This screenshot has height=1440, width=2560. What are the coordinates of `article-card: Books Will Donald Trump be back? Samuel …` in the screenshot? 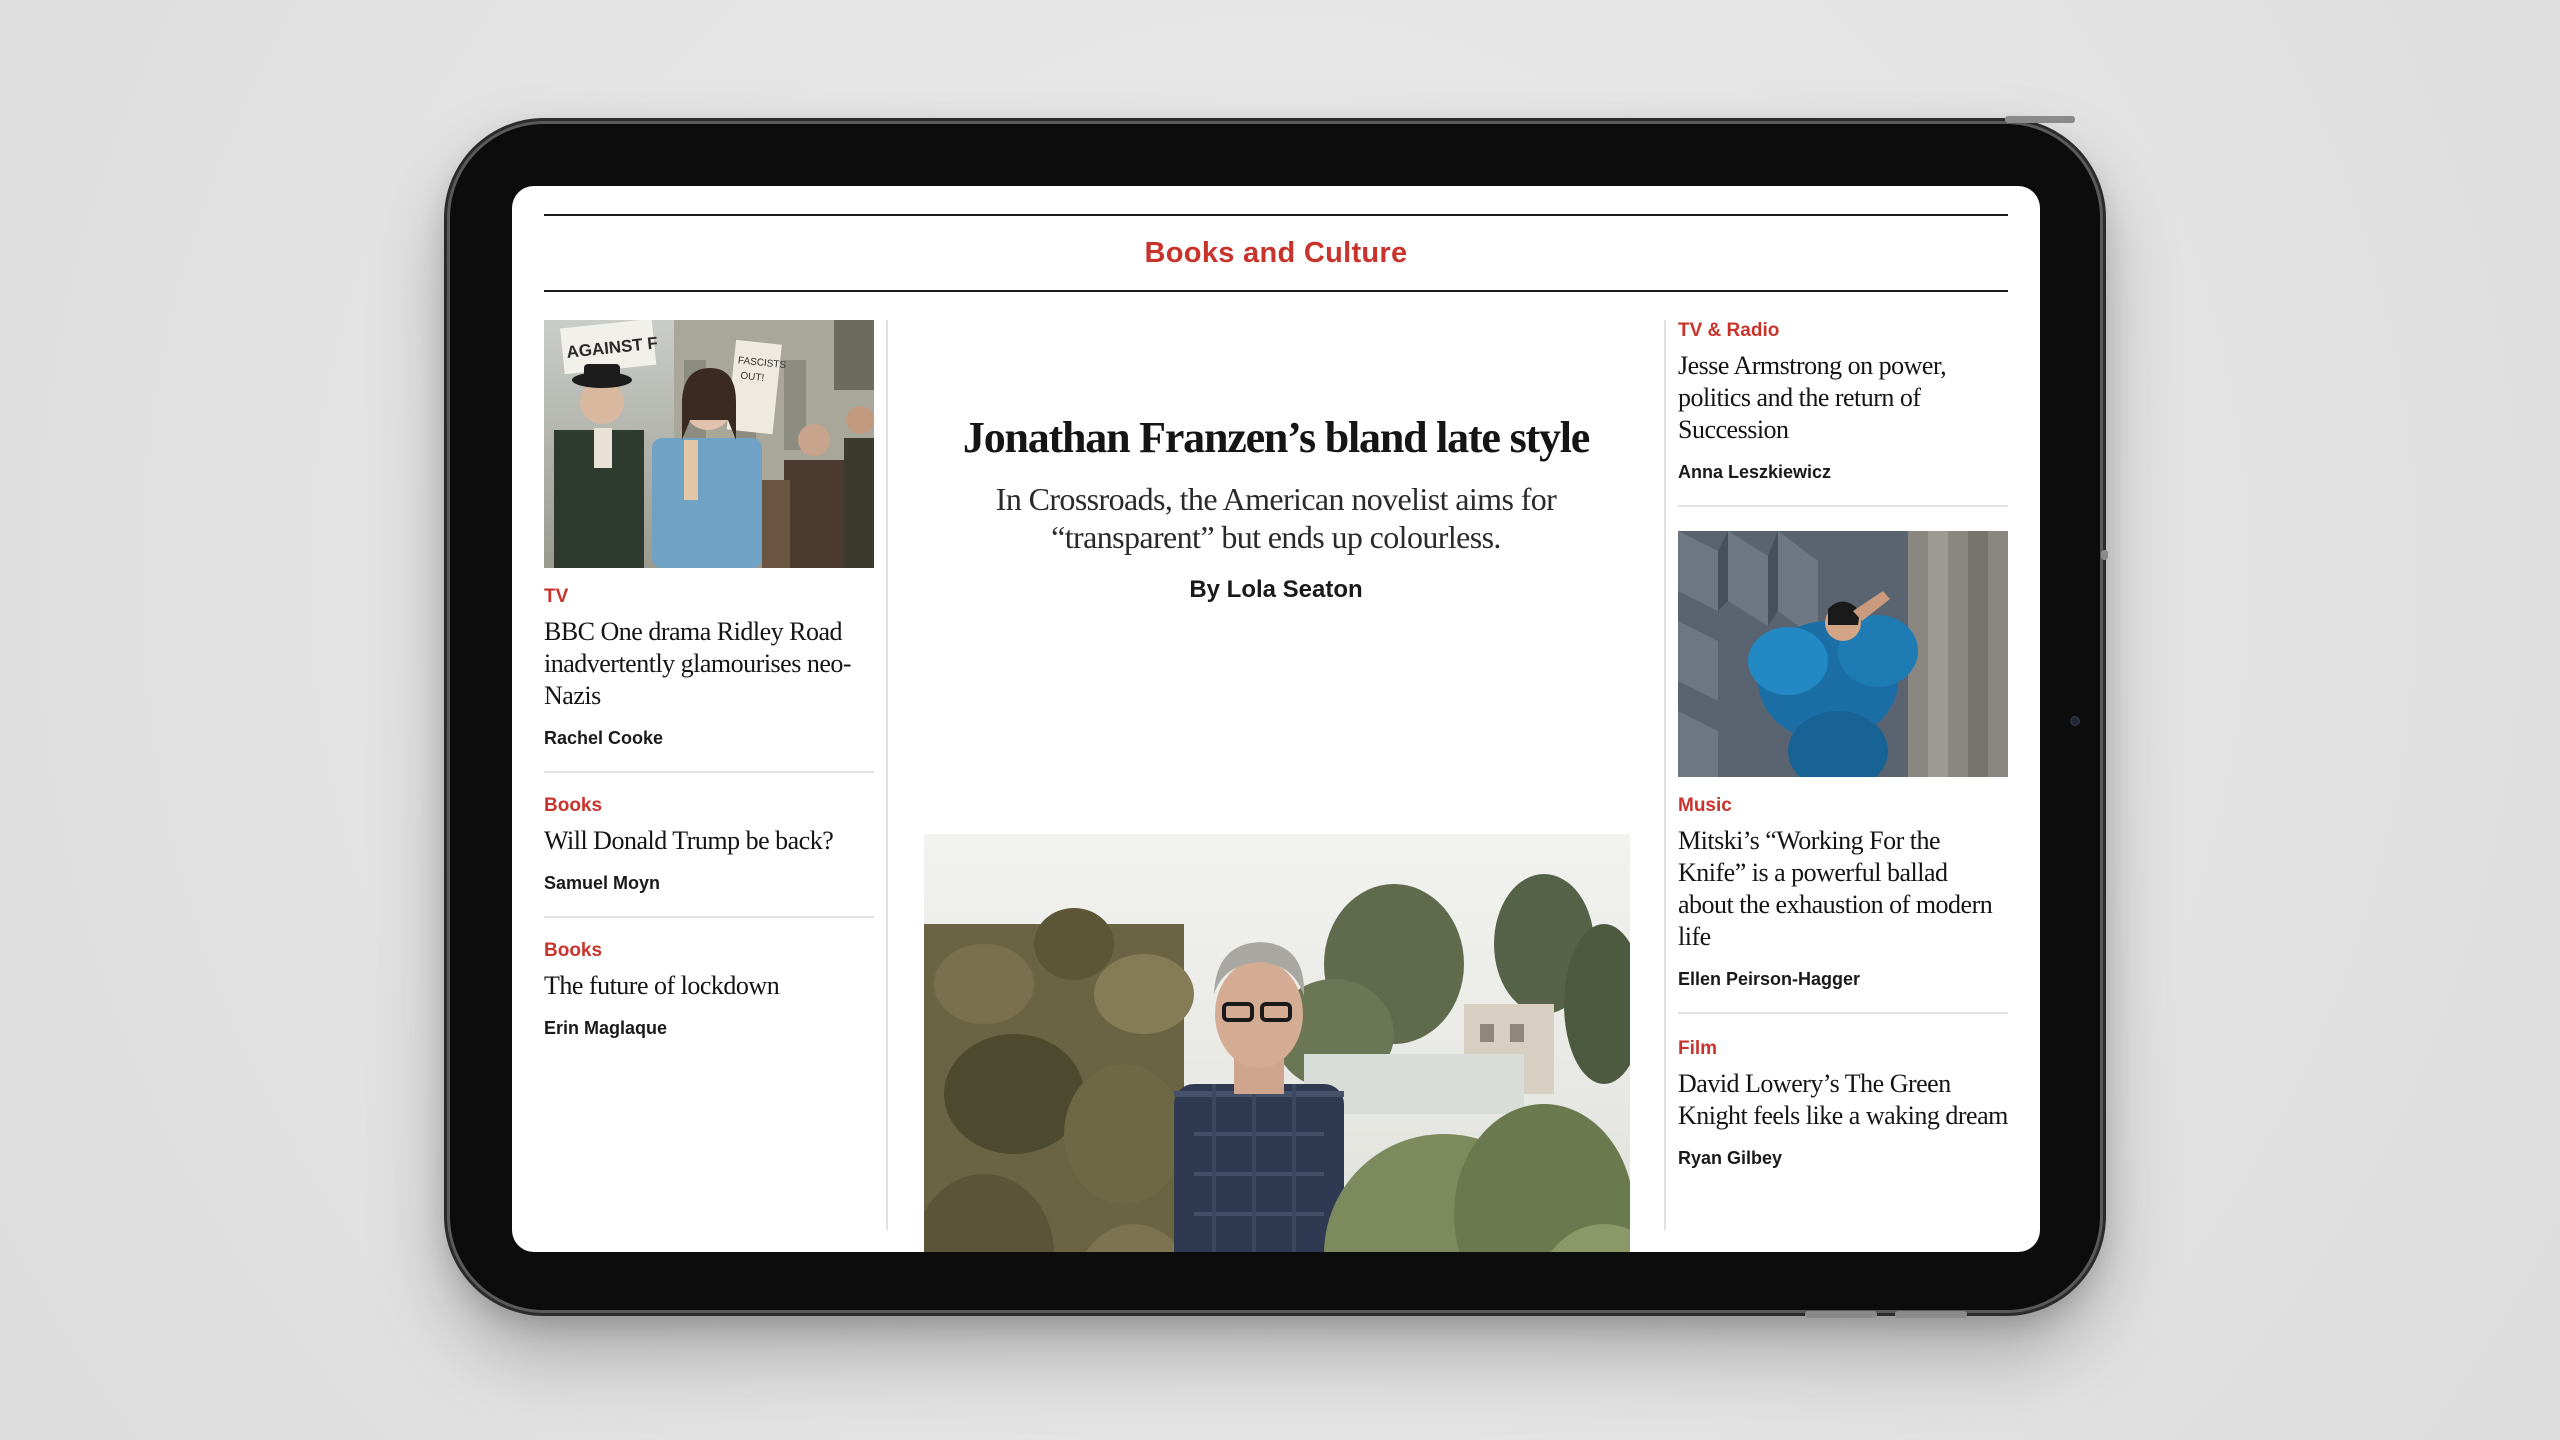 It's located at (709, 844).